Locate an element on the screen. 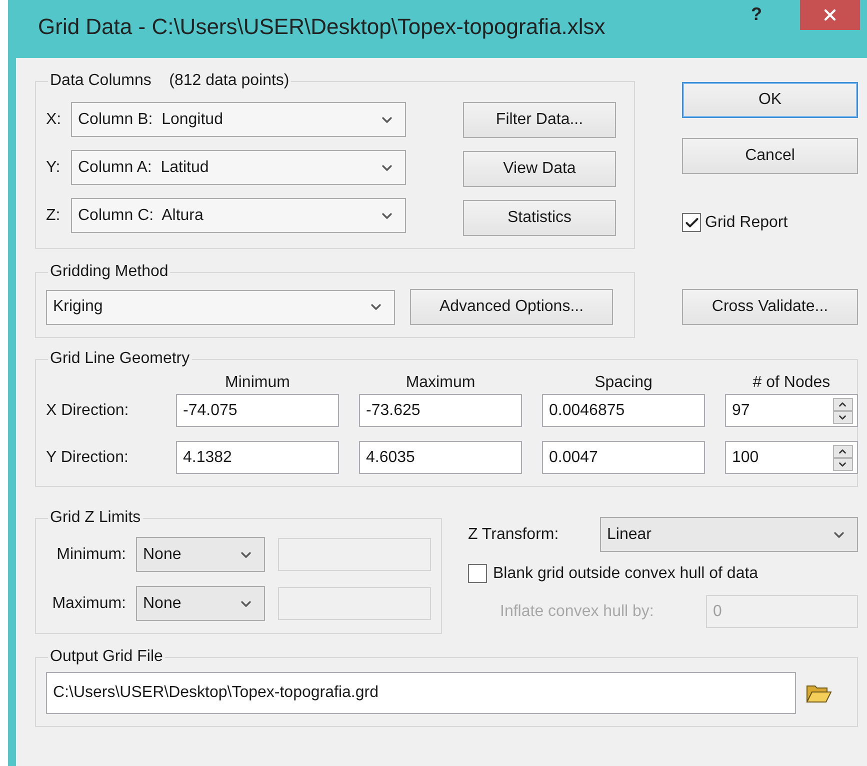 This screenshot has width=867, height=766. checkbox-label: Blank grid outside convex hull of data is located at coordinates (625, 573).